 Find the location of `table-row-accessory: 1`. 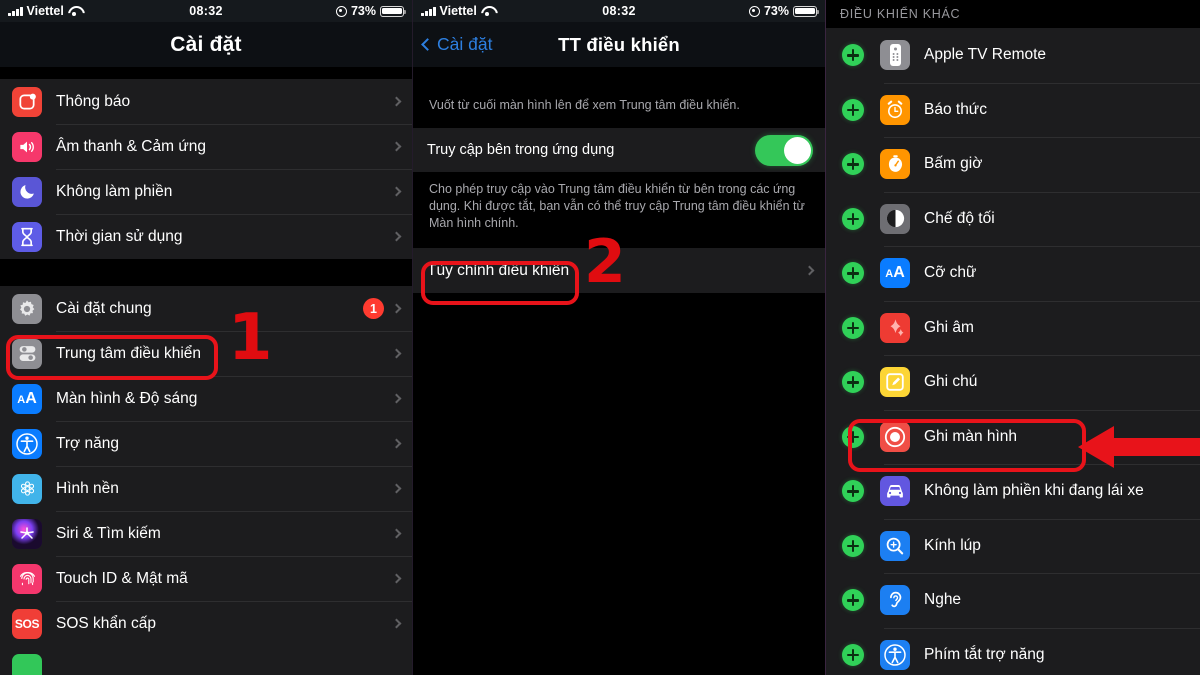

table-row-accessory: 1 is located at coordinates (387, 308).